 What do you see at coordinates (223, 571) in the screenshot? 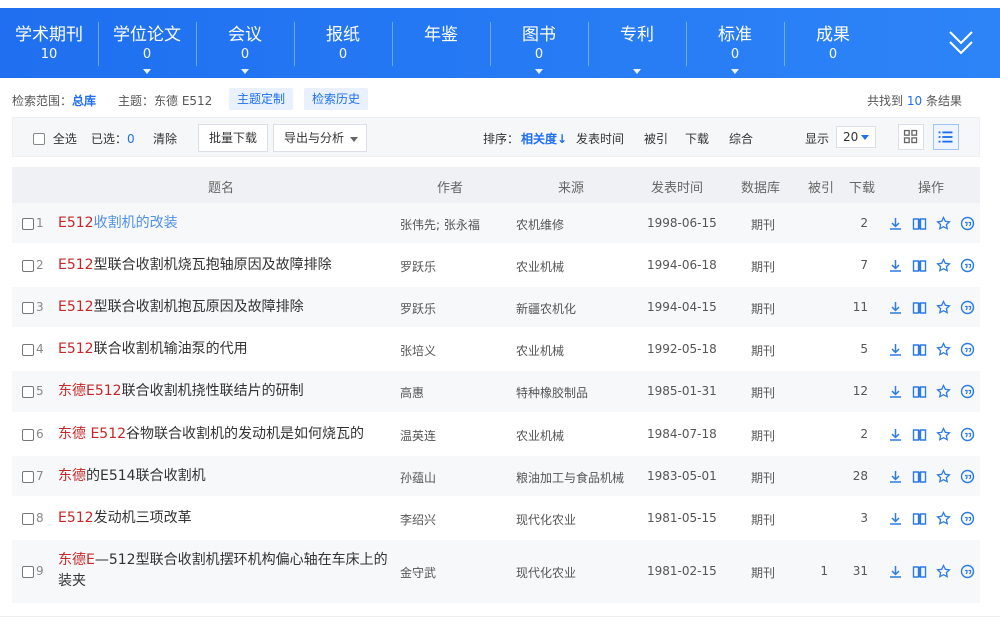
I see `row-title-link: 东德E—512型联合收割机摆环机构偏心轴在车床上的装夹` at bounding box center [223, 571].